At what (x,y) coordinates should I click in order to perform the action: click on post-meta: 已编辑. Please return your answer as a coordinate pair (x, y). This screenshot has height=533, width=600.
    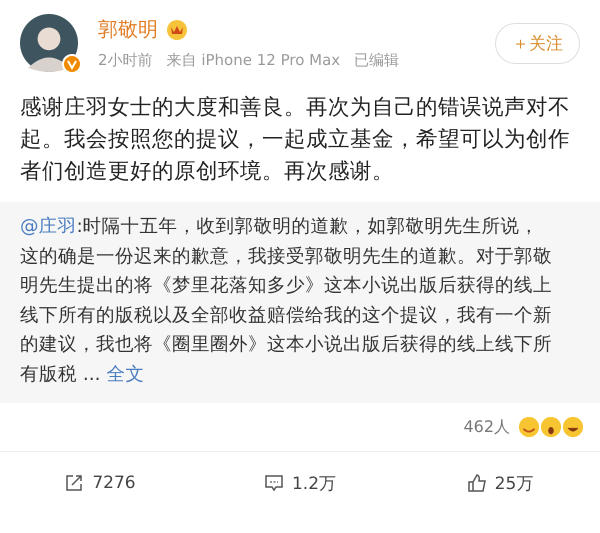
    Looking at the image, I should click on (377, 60).